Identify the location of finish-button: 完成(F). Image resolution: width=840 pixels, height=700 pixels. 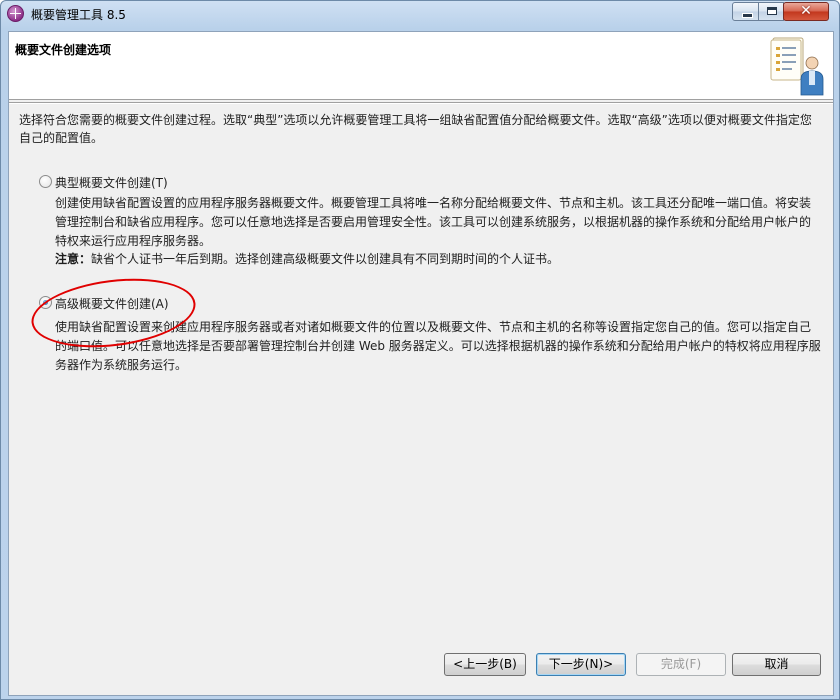
(681, 664).